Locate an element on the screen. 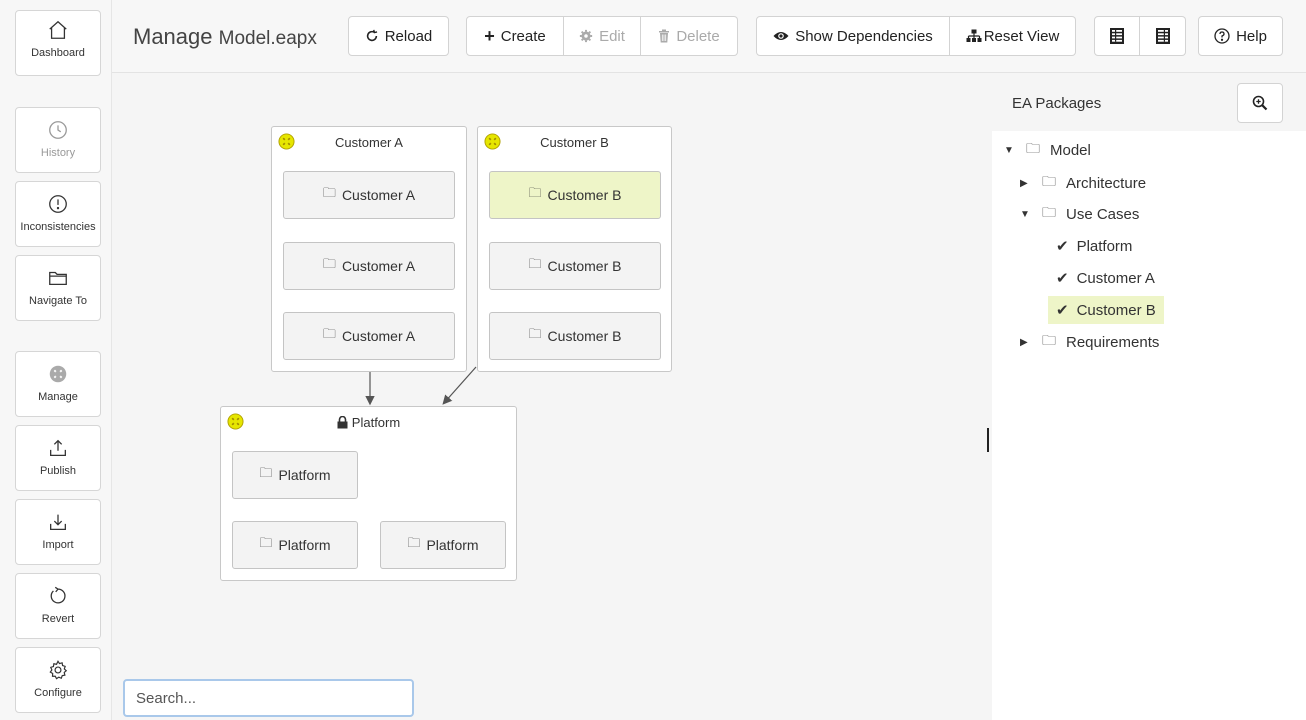  tree-item-label: Use Cases is located at coordinates (1103, 214).